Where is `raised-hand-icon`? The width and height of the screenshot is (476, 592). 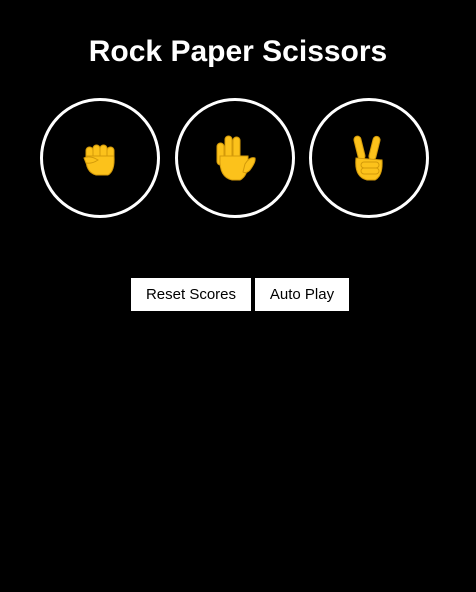
raised-hand-icon is located at coordinates (236, 158).